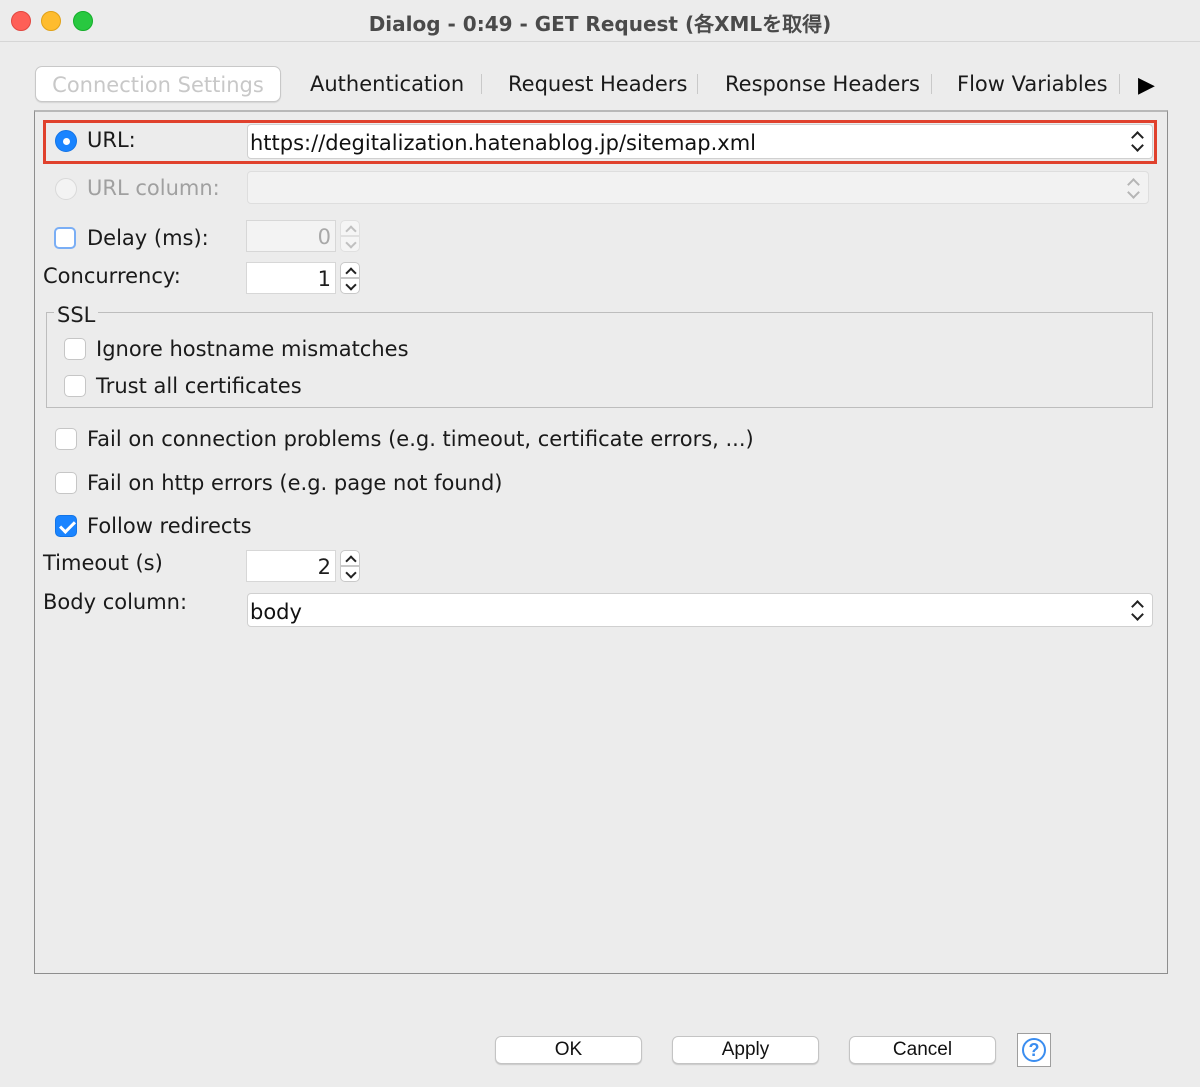 This screenshot has width=1200, height=1087. I want to click on url-column-select, so click(698, 187).